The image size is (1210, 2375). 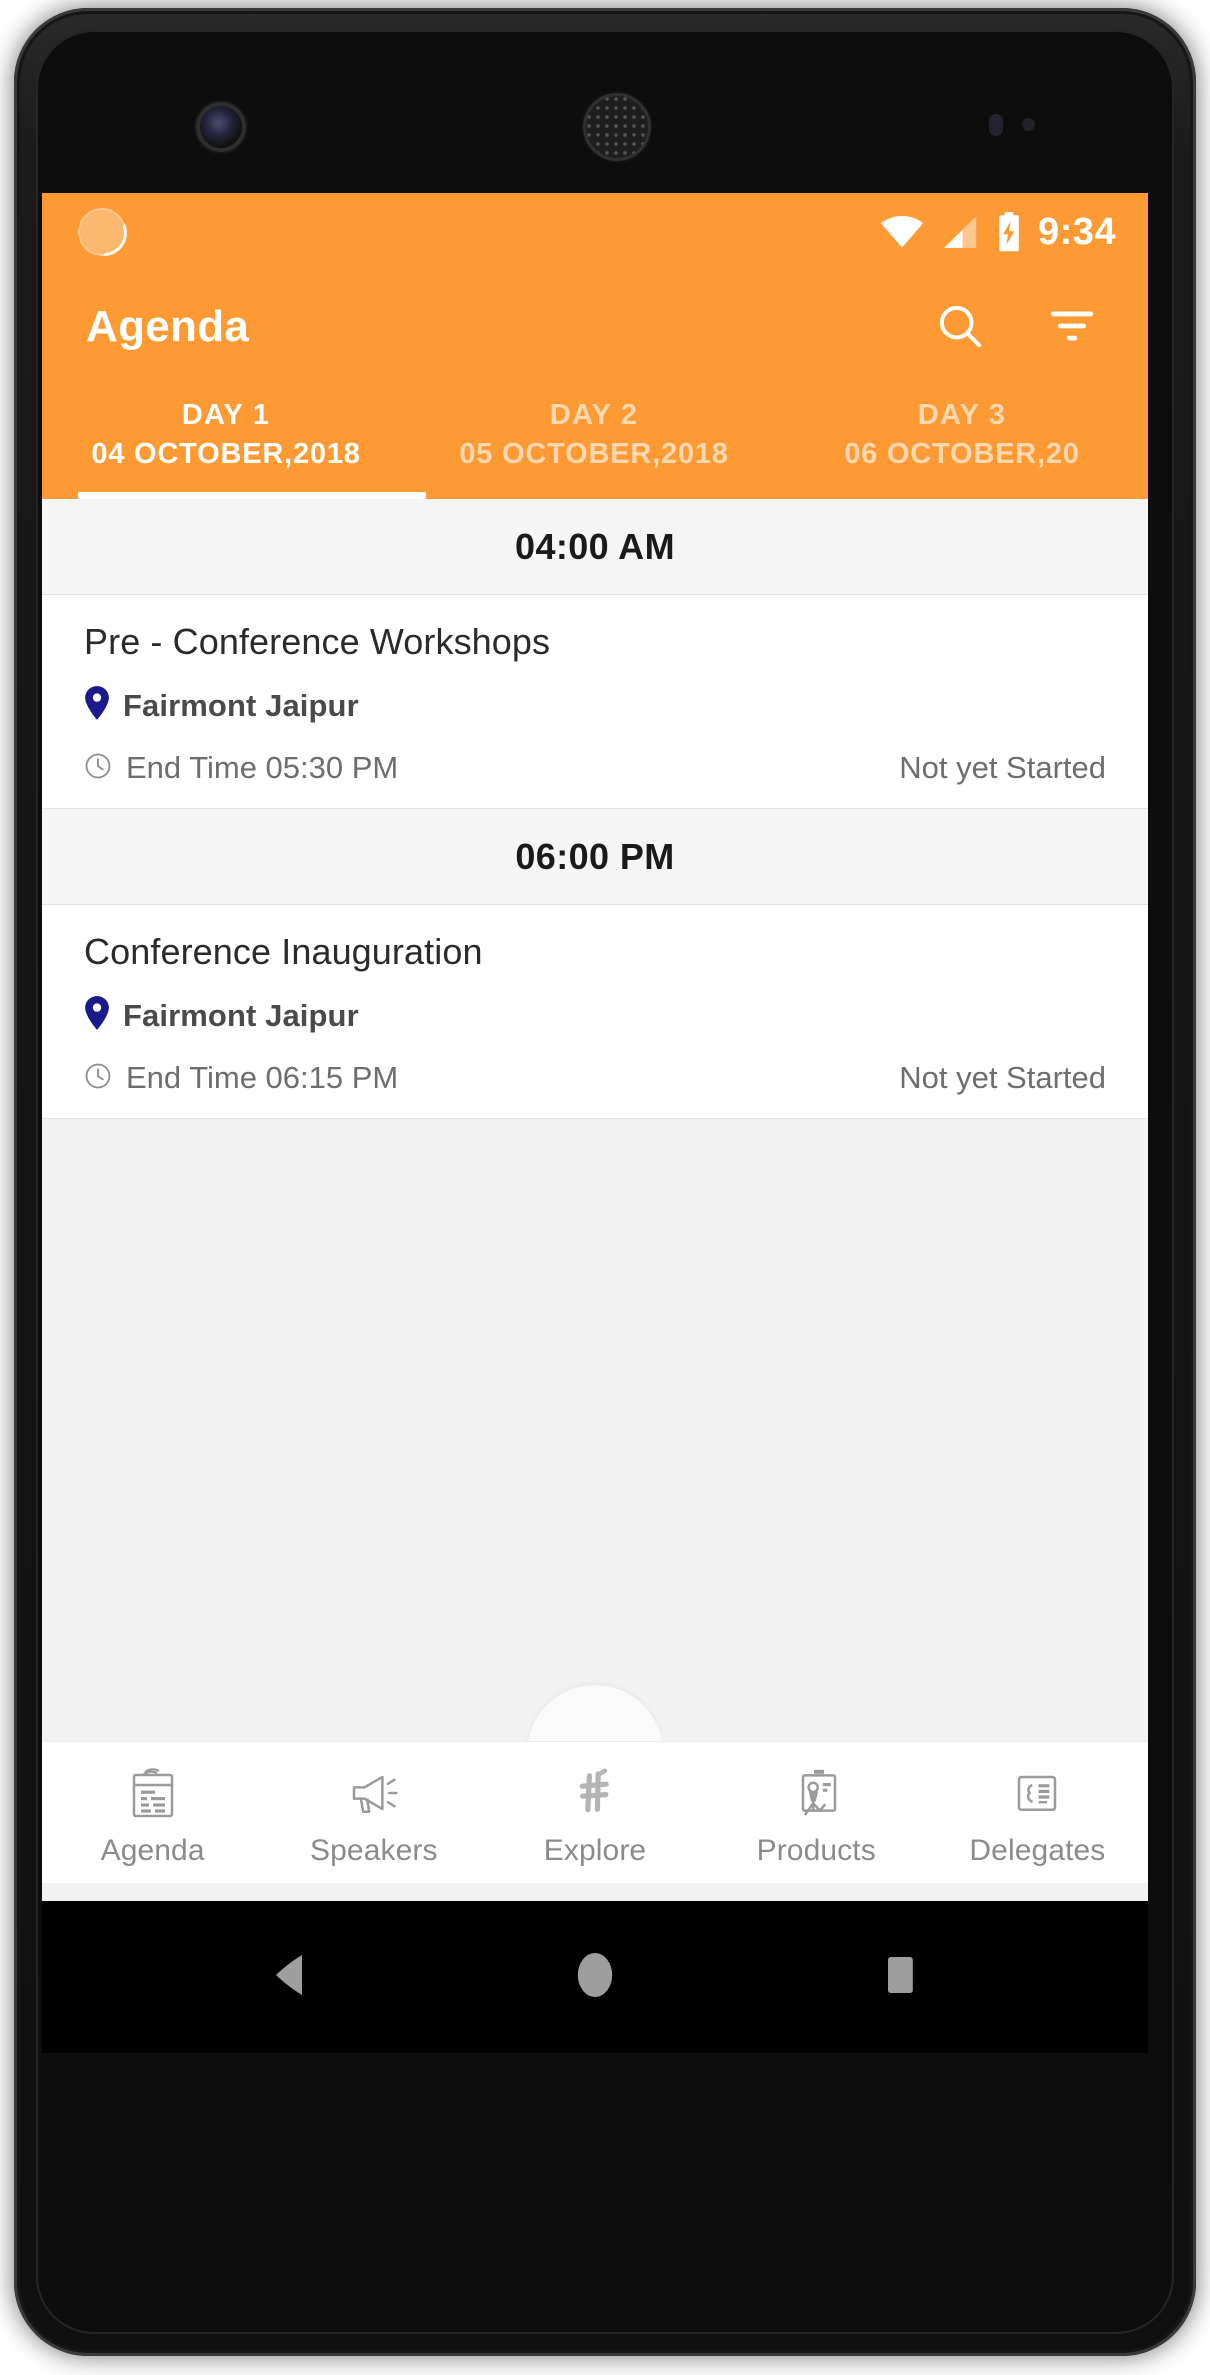 What do you see at coordinates (168, 326) in the screenshot?
I see `page-title: Agenda` at bounding box center [168, 326].